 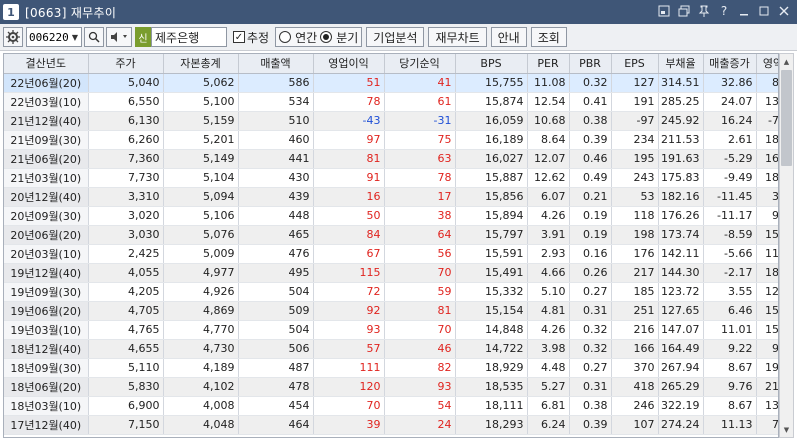 What do you see at coordinates (786, 61) in the screenshot?
I see `scroll-up-icon: ▲` at bounding box center [786, 61].